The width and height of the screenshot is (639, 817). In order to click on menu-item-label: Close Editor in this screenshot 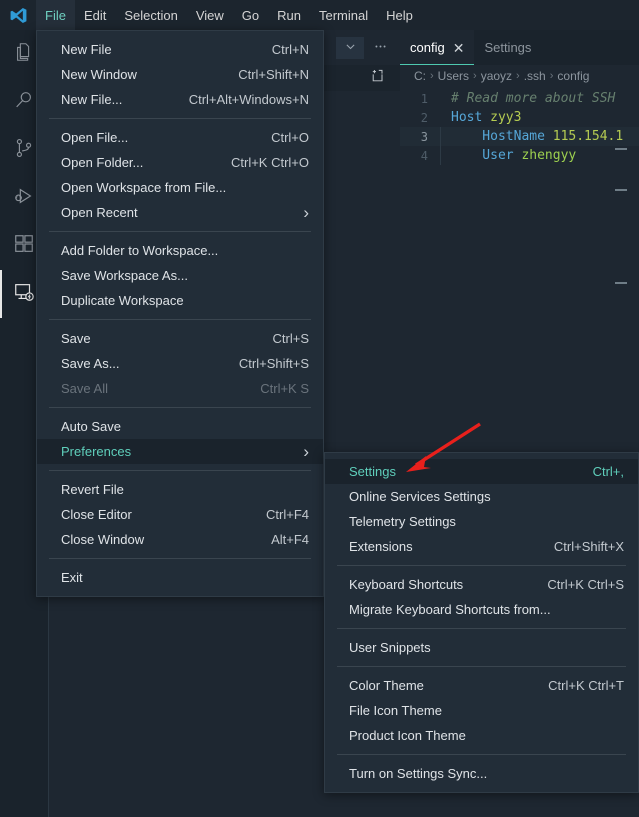, I will do `click(96, 514)`.